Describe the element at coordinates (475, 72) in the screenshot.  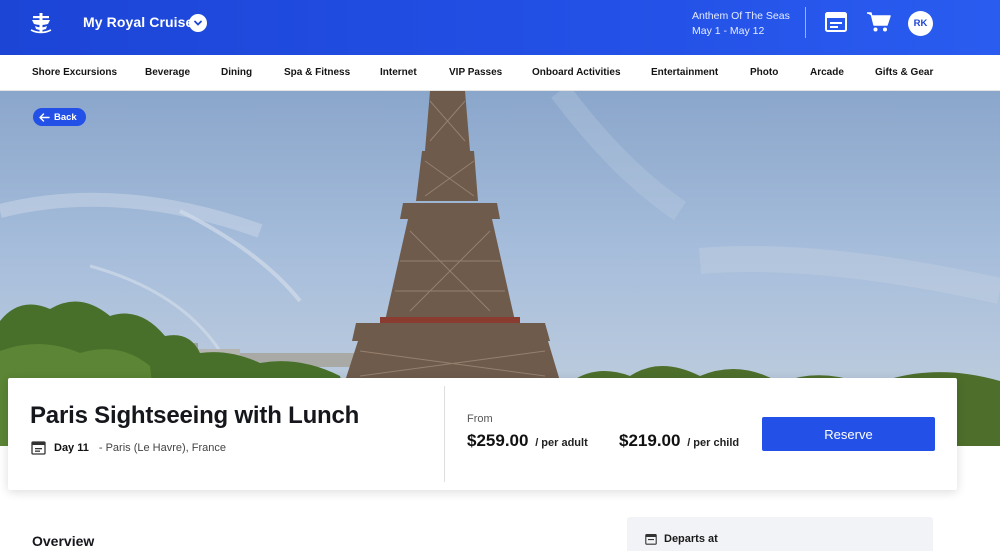
I see `nav-vip-passes: VIP Passes` at that location.